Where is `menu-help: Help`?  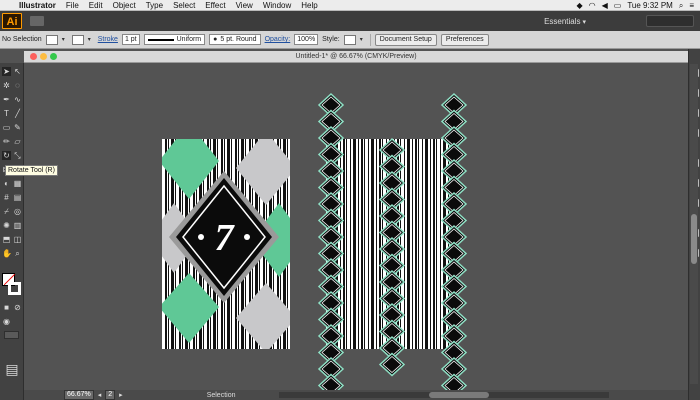 menu-help: Help is located at coordinates (309, 5).